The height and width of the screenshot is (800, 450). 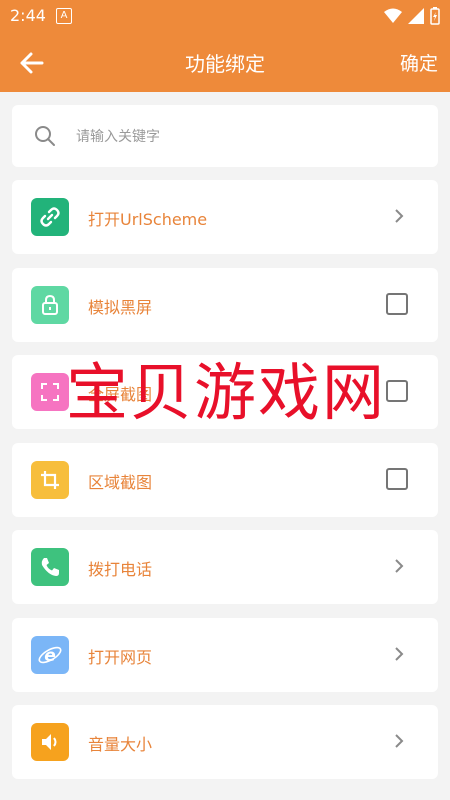 I want to click on page-title: 功能绑定, so click(x=225, y=64).